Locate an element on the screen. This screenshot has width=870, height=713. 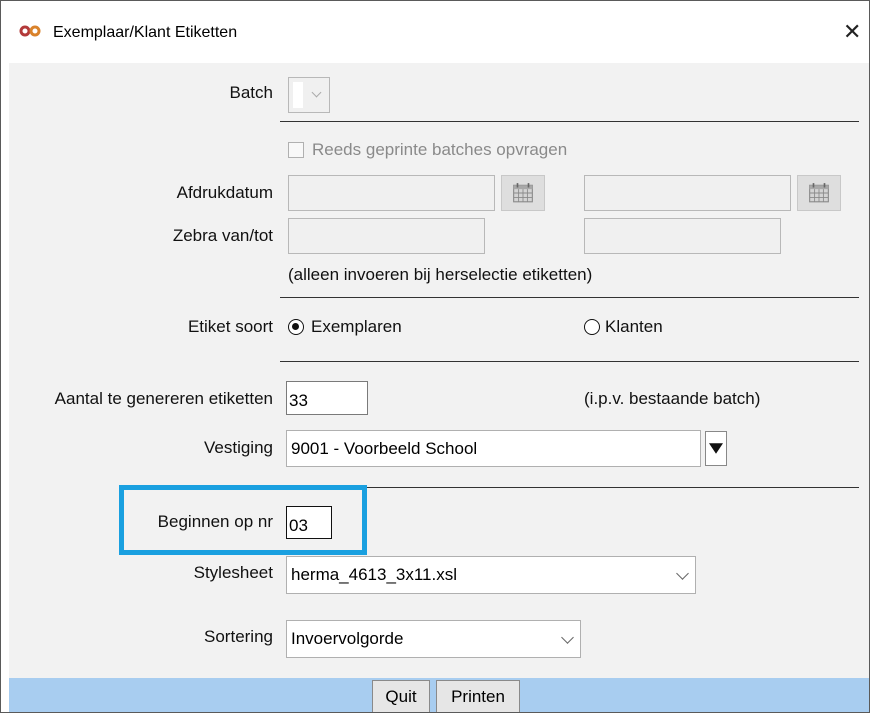
quit-button: Quit is located at coordinates (401, 696).